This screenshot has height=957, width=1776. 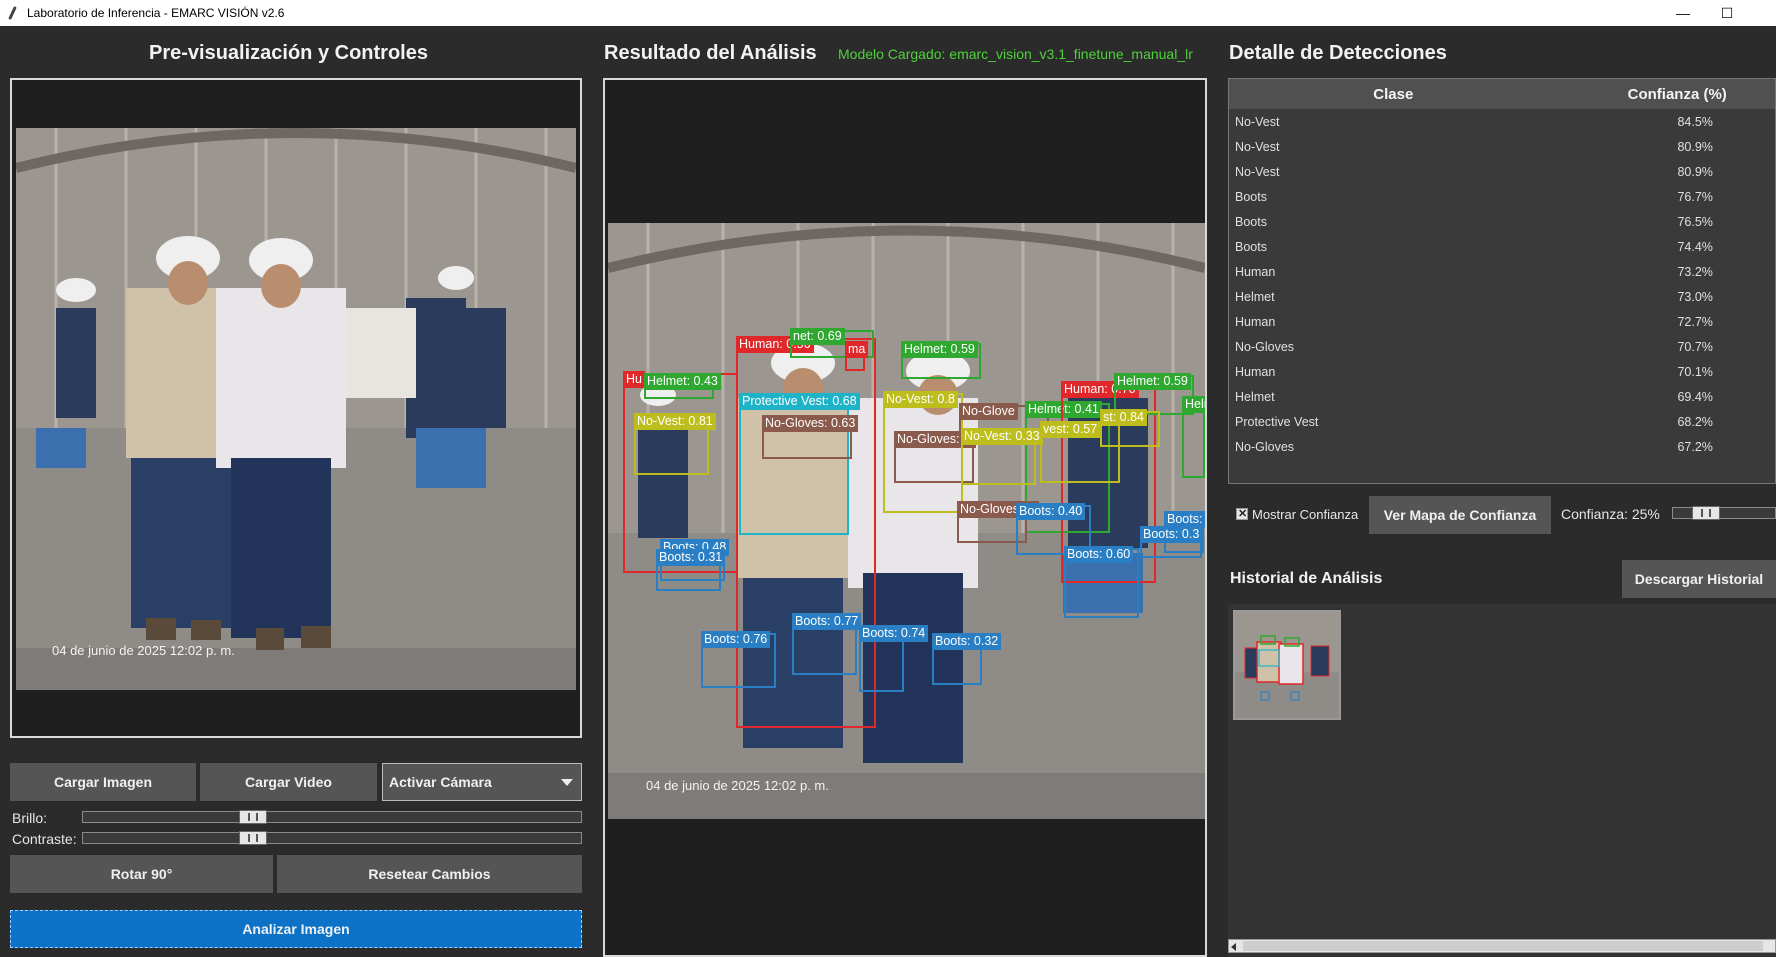 I want to click on load-video-button: Cargar Video, so click(x=288, y=782).